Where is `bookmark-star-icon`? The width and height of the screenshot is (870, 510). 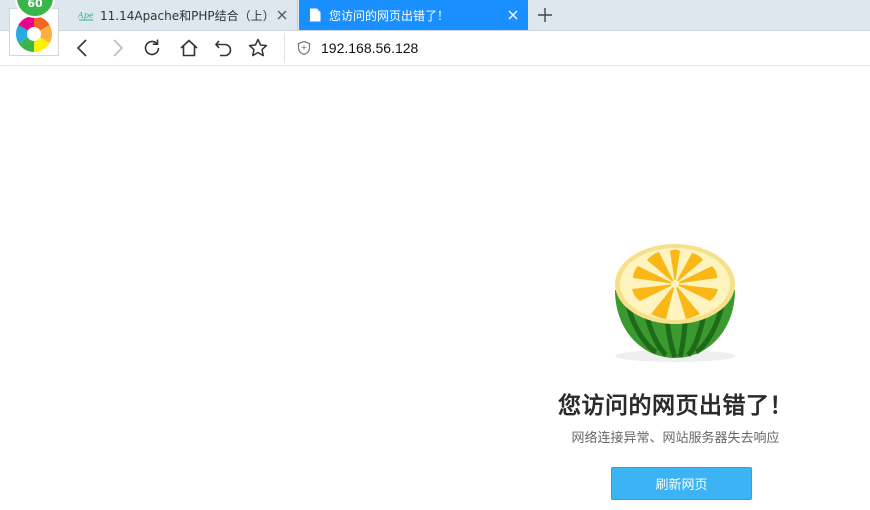 bookmark-star-icon is located at coordinates (258, 48).